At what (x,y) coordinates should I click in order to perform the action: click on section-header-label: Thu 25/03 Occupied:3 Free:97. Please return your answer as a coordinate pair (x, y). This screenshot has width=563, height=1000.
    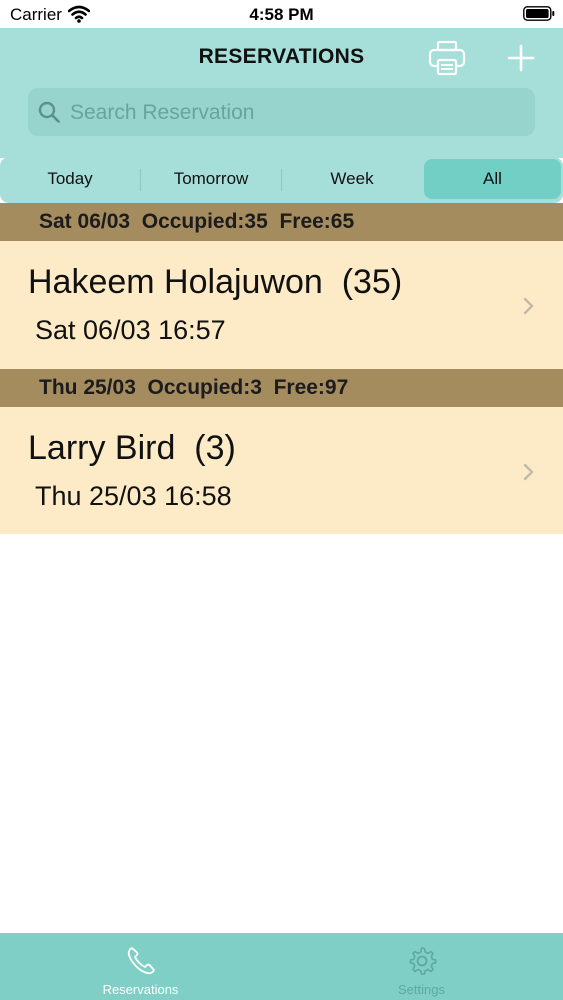
    Looking at the image, I should click on (194, 387).